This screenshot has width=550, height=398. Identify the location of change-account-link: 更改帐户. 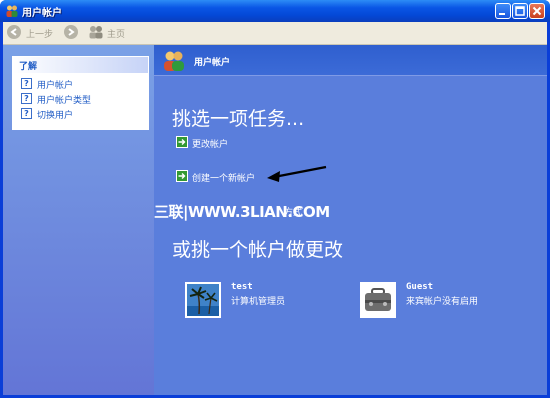
(211, 143).